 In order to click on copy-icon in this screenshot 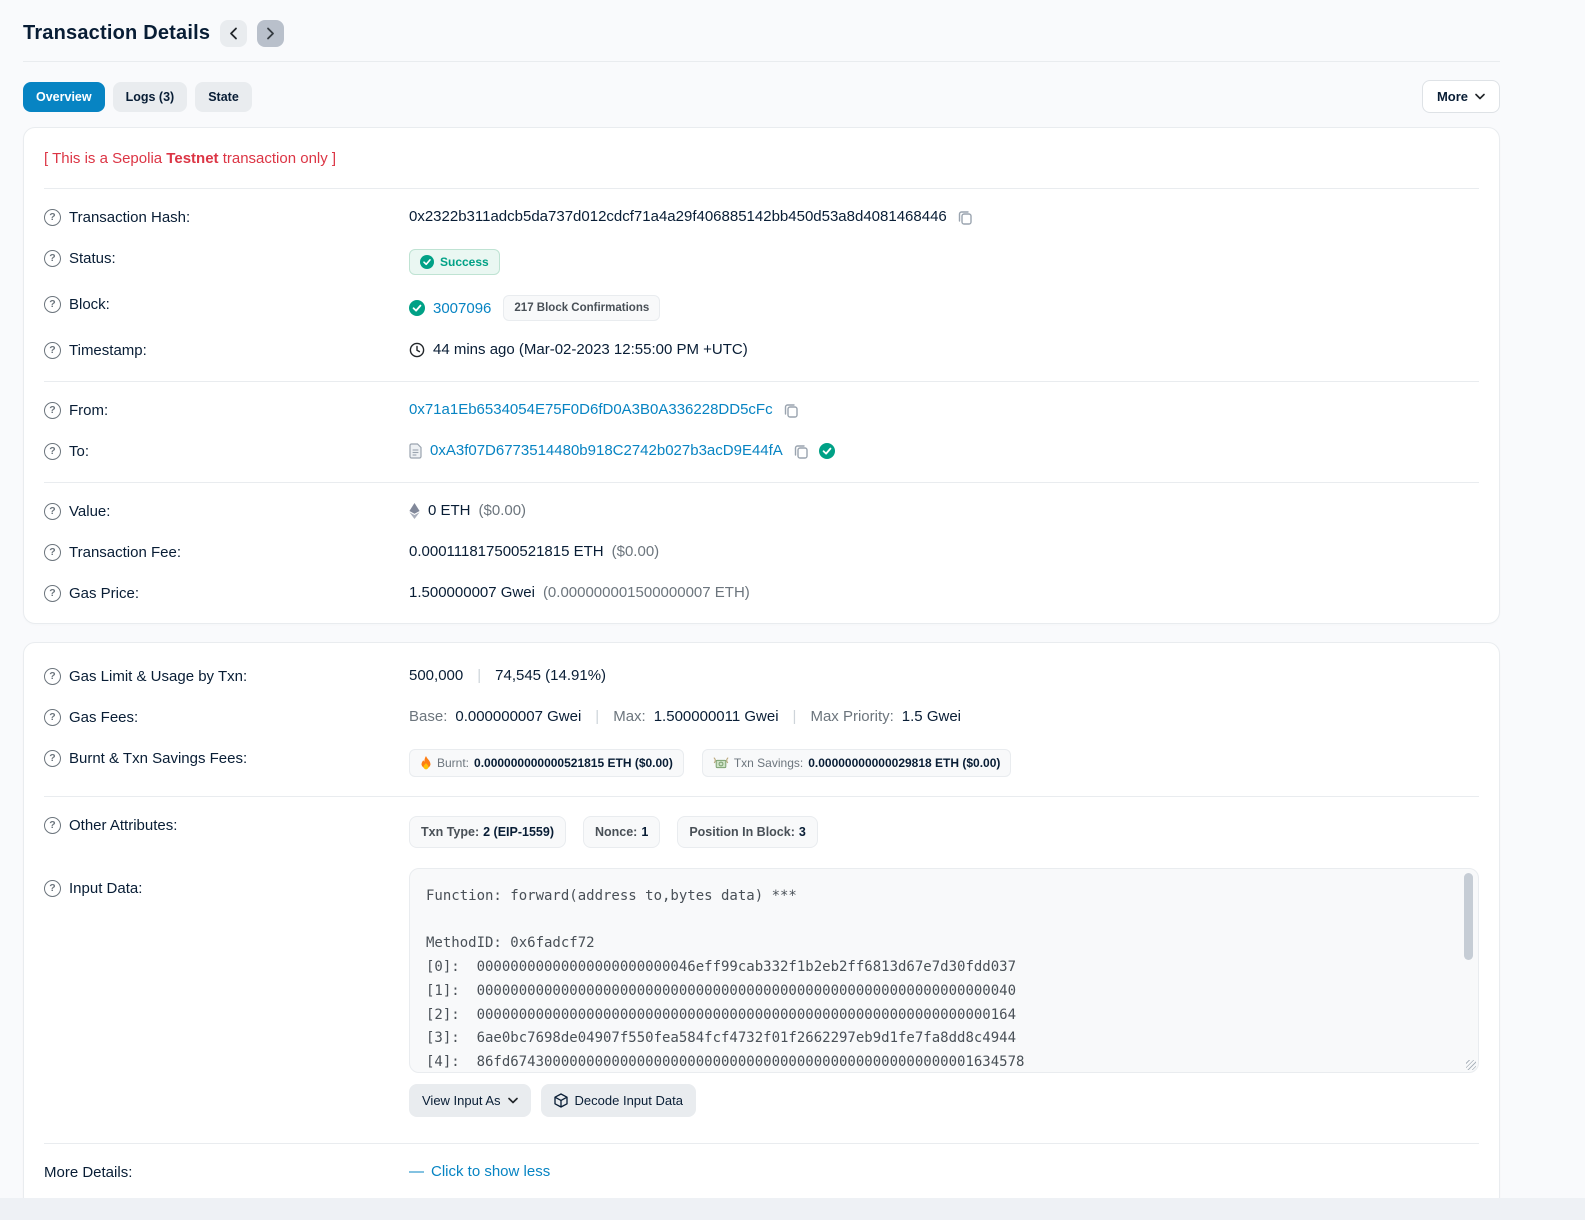, I will do `click(791, 410)`.